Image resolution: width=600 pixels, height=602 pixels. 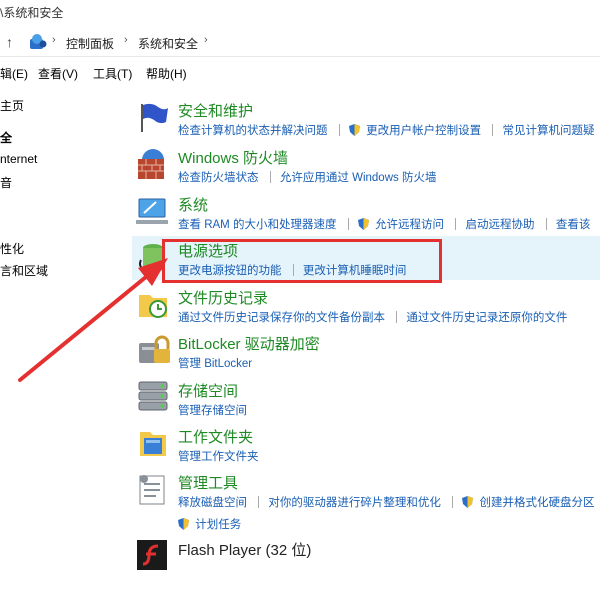 I want to click on menu-view: 查看(V), so click(x=58, y=73).